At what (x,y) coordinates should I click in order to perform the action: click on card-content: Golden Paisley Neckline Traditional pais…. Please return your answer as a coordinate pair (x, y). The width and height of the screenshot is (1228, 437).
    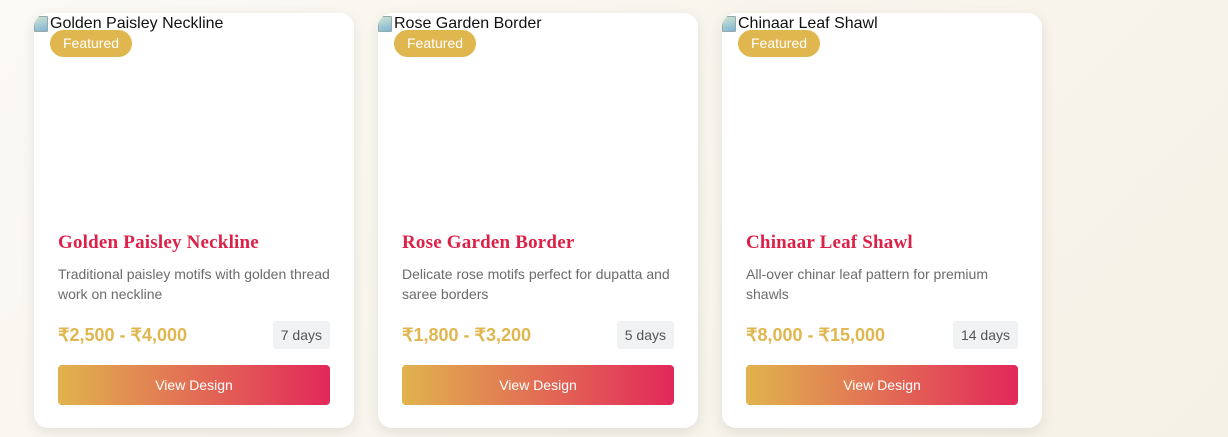
    Looking at the image, I should click on (194, 318).